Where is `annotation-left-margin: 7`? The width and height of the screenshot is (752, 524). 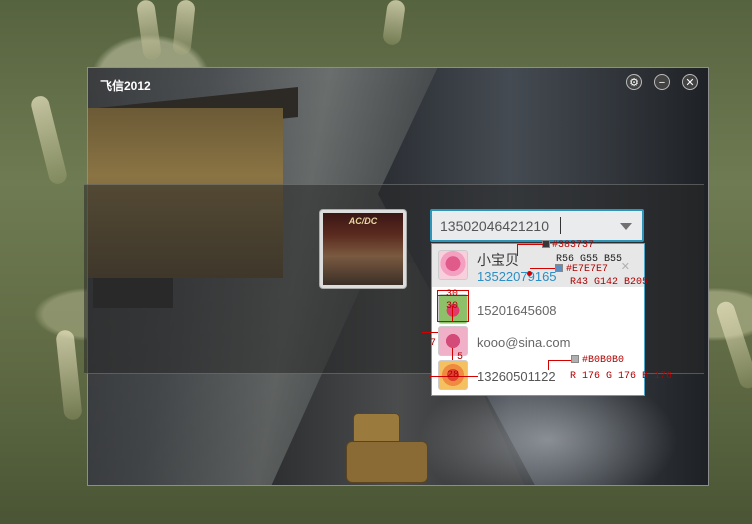 annotation-left-margin: 7 is located at coordinates (433, 343).